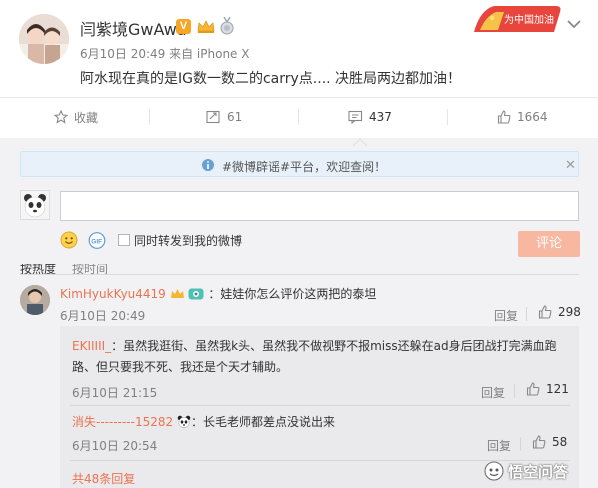  What do you see at coordinates (319, 206) in the screenshot?
I see `comment-input` at bounding box center [319, 206].